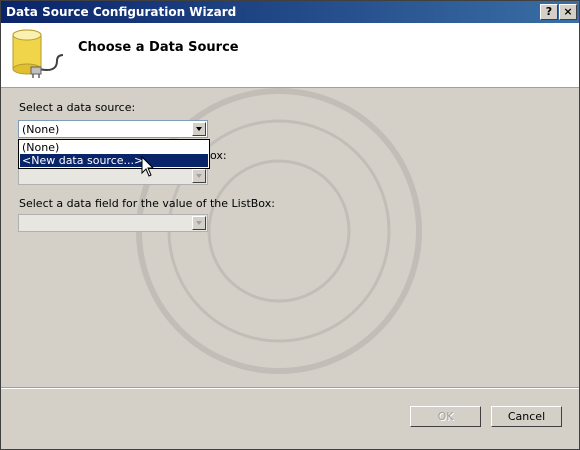  What do you see at coordinates (41, 129) in the screenshot?
I see `data-source-value: (None)` at bounding box center [41, 129].